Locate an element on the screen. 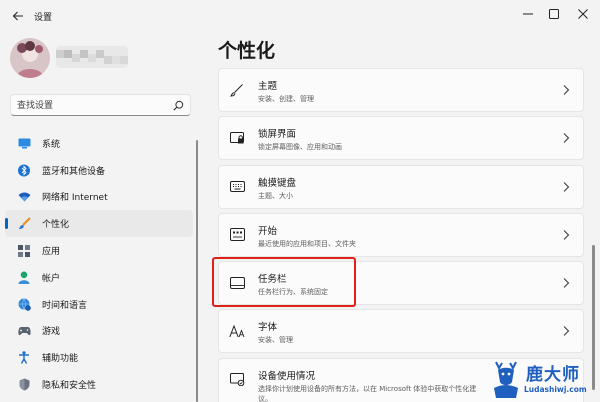 This screenshot has height=402, width=600. sidebar-item-accessibility: 辅助功能 is located at coordinates (99, 357).